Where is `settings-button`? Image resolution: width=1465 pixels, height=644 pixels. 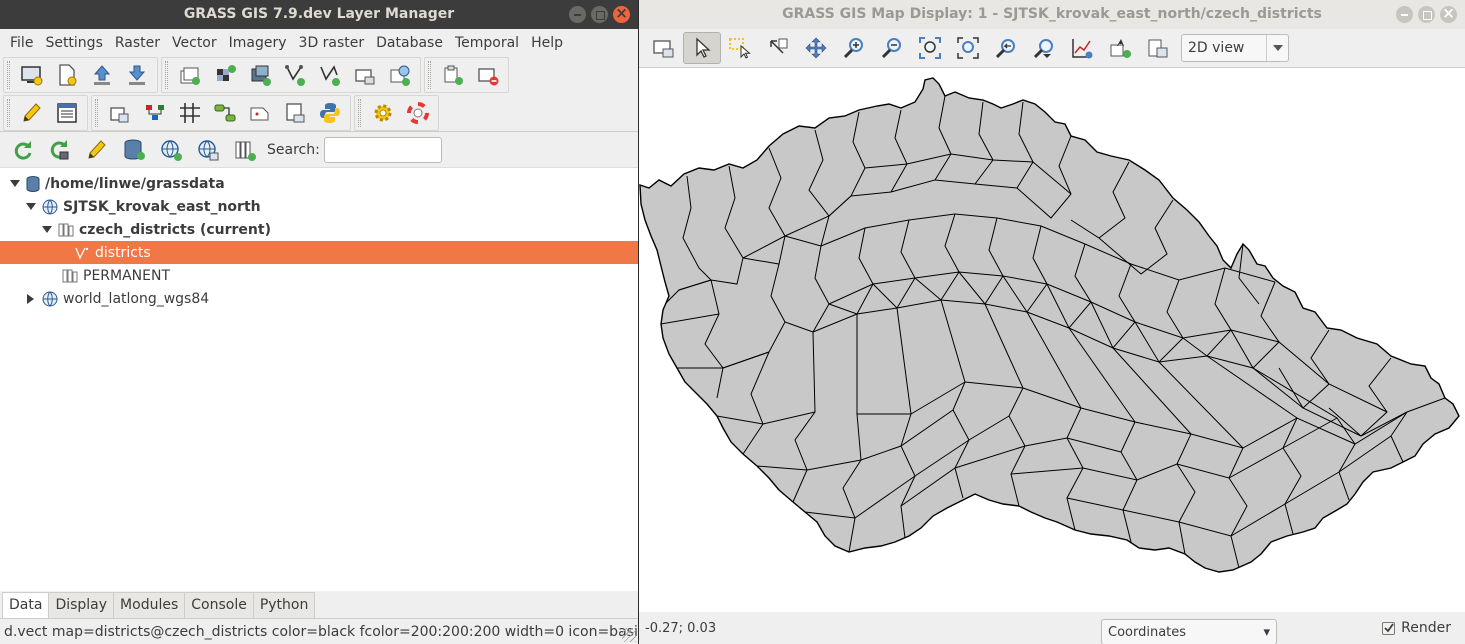
settings-button is located at coordinates (382, 113).